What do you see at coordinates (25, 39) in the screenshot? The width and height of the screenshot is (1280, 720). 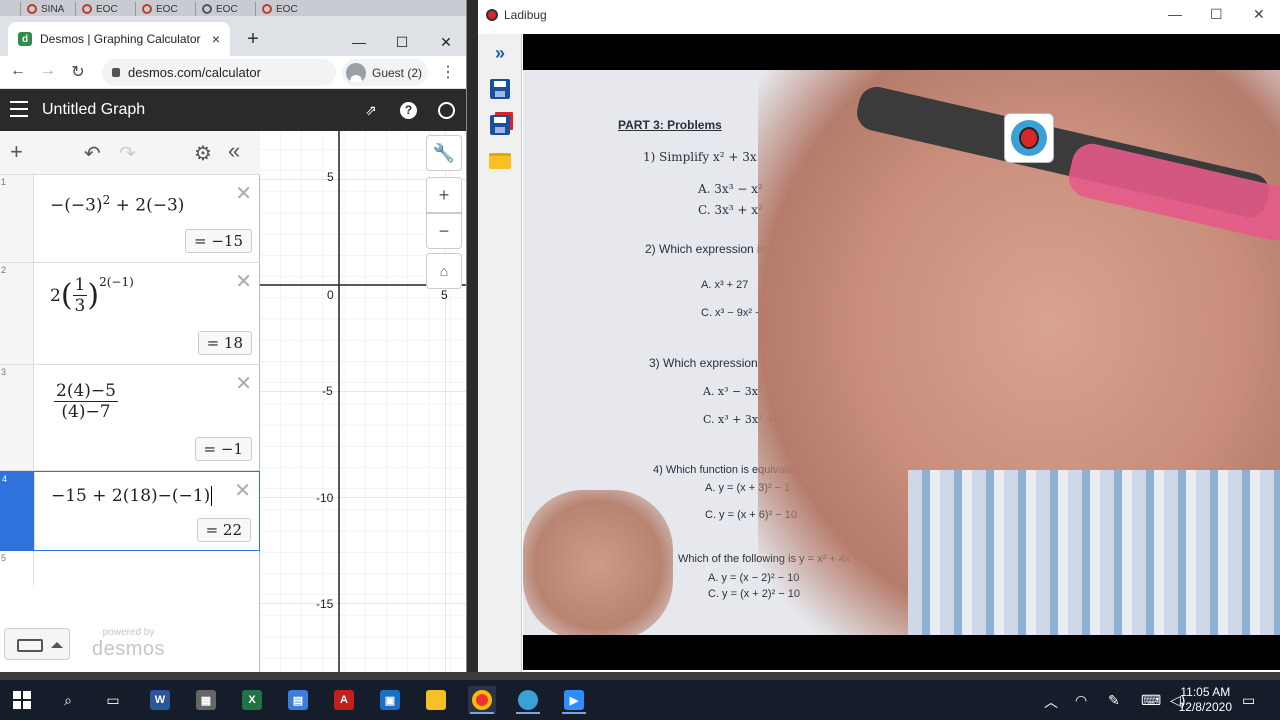 I see `desmos-favicon-icon: d` at bounding box center [25, 39].